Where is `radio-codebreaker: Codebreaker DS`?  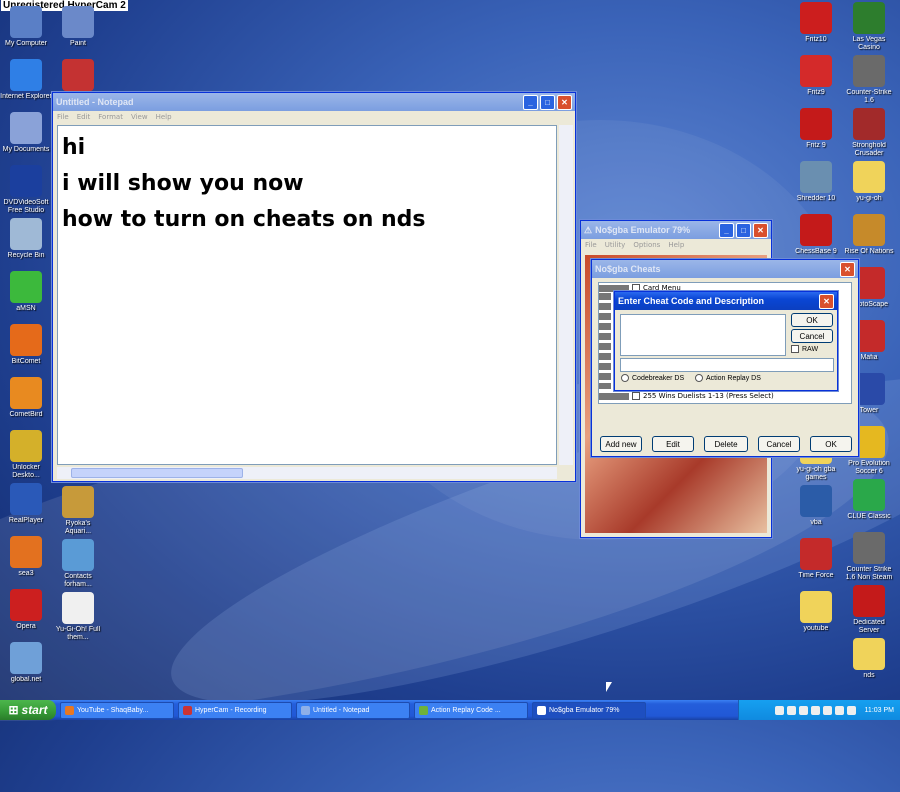 radio-codebreaker: Codebreaker DS is located at coordinates (652, 378).